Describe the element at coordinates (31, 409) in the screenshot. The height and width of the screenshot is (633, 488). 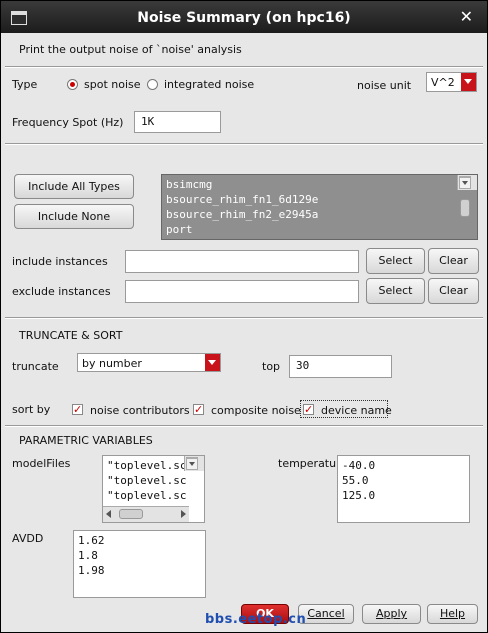
I see `sort-by-label: sort by` at that location.